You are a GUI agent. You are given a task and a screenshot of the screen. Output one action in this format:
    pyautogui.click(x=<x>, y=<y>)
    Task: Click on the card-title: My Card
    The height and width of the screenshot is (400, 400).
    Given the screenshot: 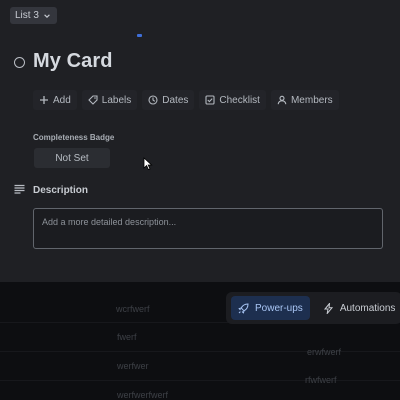 What is the action you would take?
    pyautogui.click(x=73, y=61)
    